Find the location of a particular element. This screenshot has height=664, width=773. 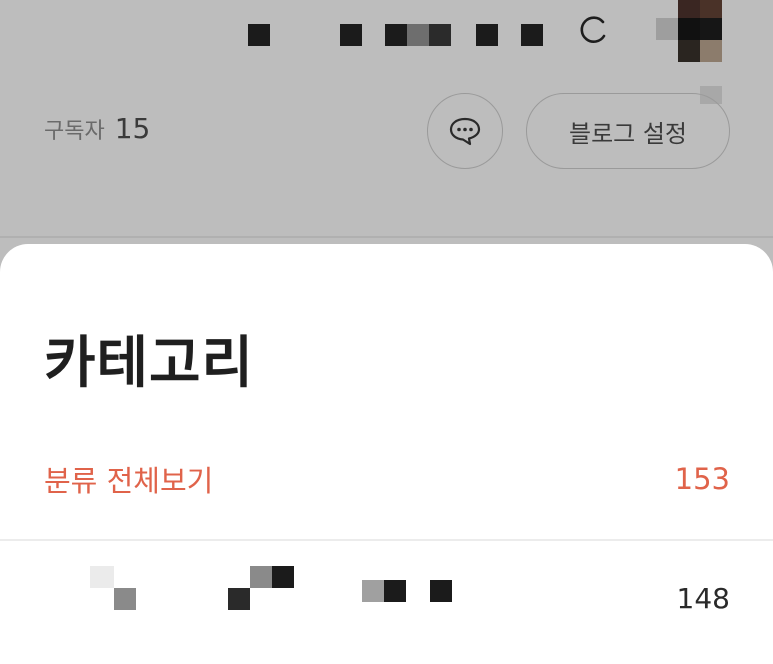

chat-bubble-icon is located at coordinates (465, 131).